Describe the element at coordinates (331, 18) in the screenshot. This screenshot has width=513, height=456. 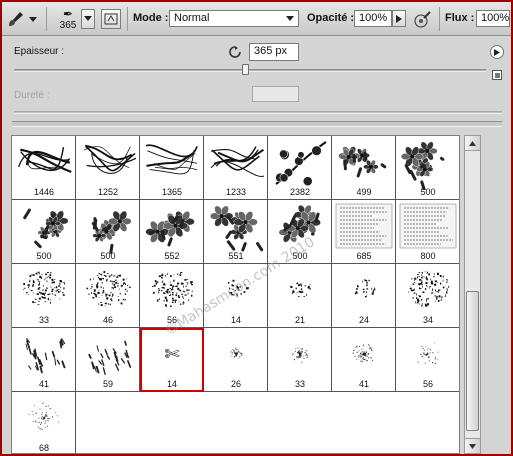
I see `opacity-label: Opacité :` at that location.